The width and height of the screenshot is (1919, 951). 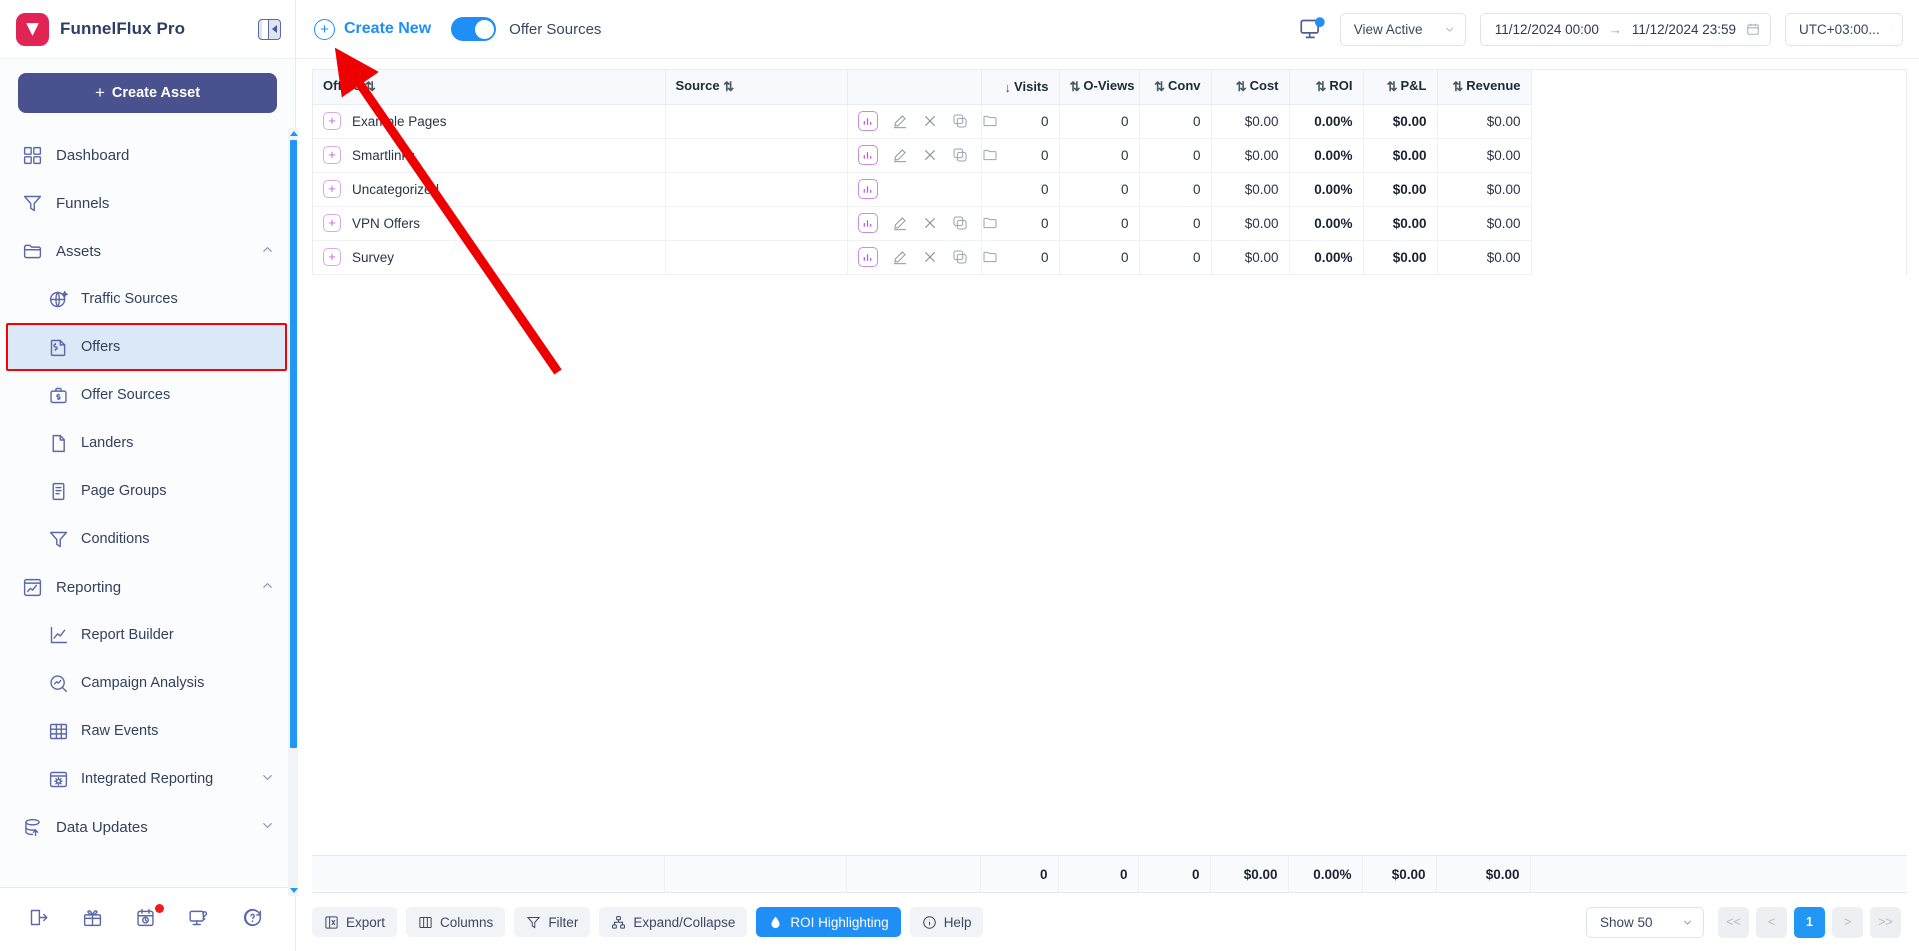 I want to click on sidebar-item-funnels: Funnels, so click(x=147, y=203).